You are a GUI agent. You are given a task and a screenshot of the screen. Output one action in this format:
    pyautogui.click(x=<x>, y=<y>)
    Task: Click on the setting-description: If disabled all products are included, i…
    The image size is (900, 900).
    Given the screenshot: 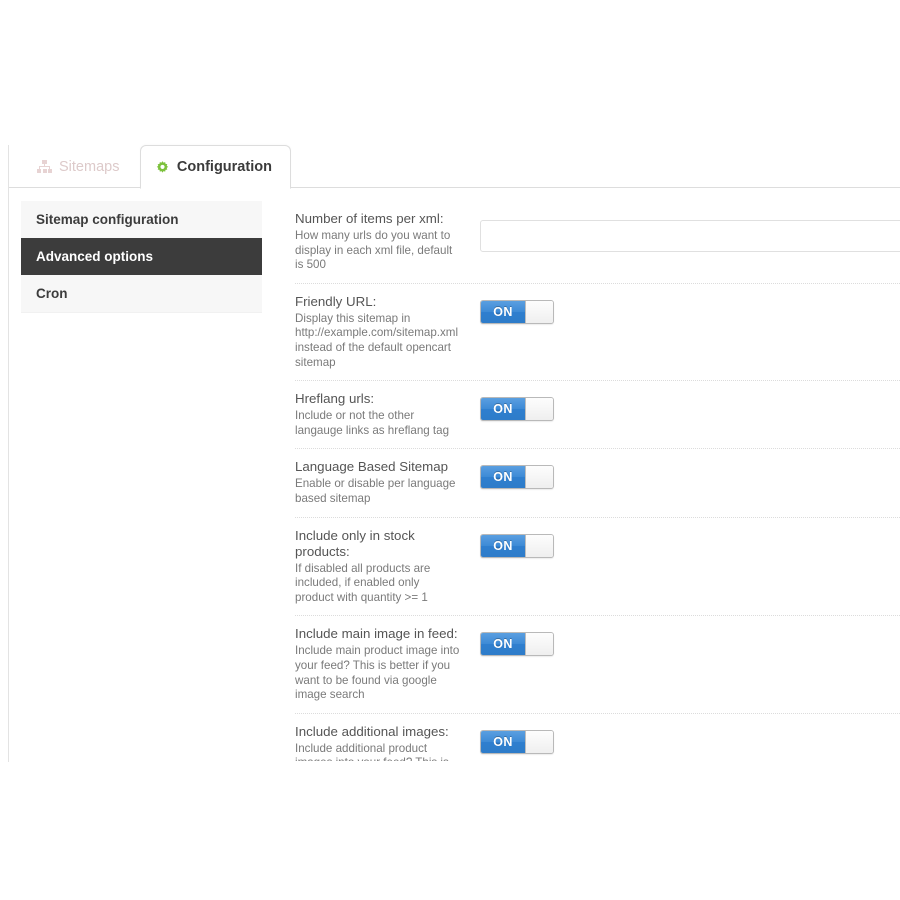 What is the action you would take?
    pyautogui.click(x=363, y=582)
    